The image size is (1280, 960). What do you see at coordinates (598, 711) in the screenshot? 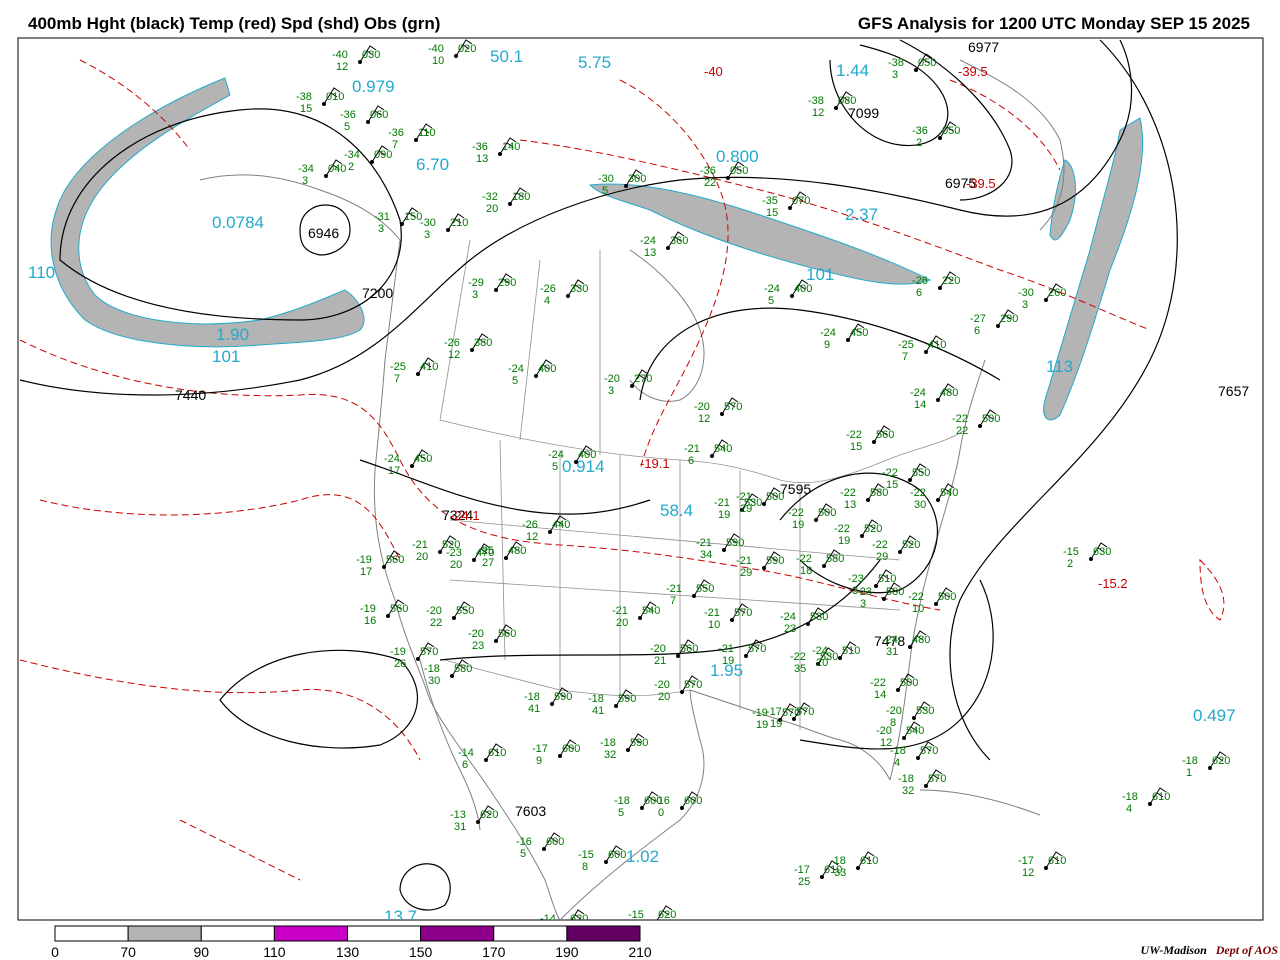
I see `station-dewpoint-depression: 41` at bounding box center [598, 711].